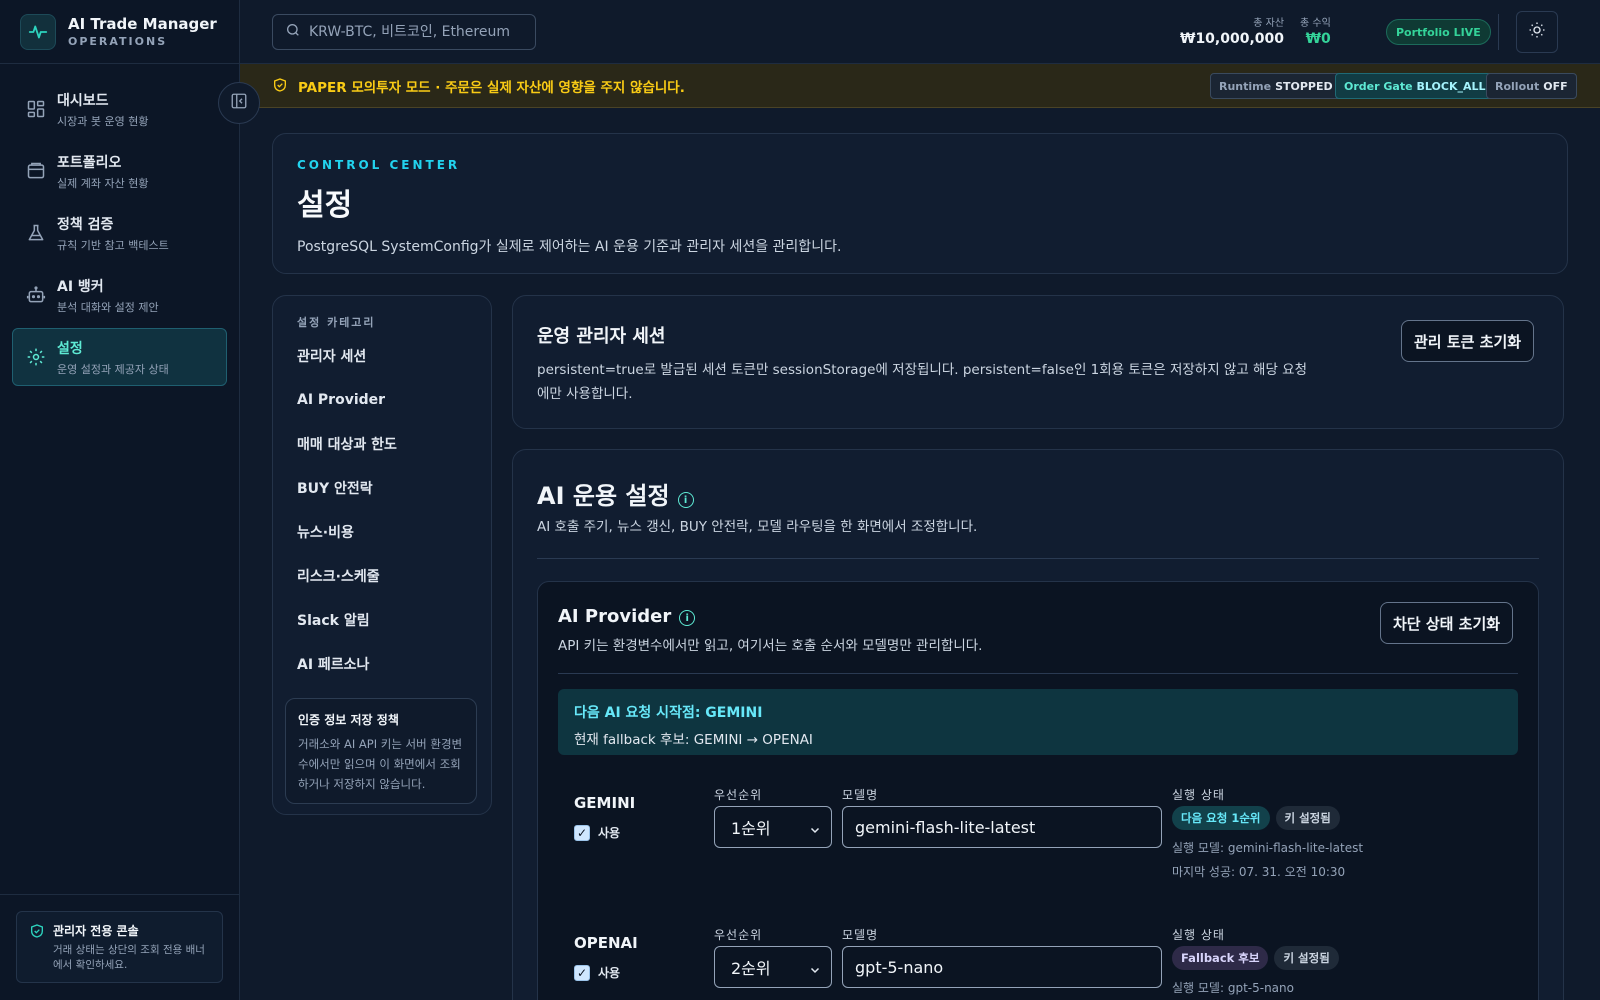 The width and height of the screenshot is (1600, 1000). Describe the element at coordinates (609, 833) in the screenshot. I see `enable-label: 사용` at that location.